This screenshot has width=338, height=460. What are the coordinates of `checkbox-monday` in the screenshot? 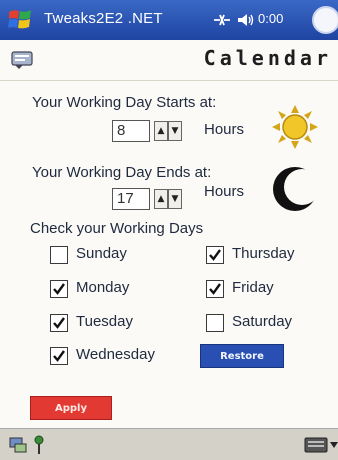 It's located at (59, 289).